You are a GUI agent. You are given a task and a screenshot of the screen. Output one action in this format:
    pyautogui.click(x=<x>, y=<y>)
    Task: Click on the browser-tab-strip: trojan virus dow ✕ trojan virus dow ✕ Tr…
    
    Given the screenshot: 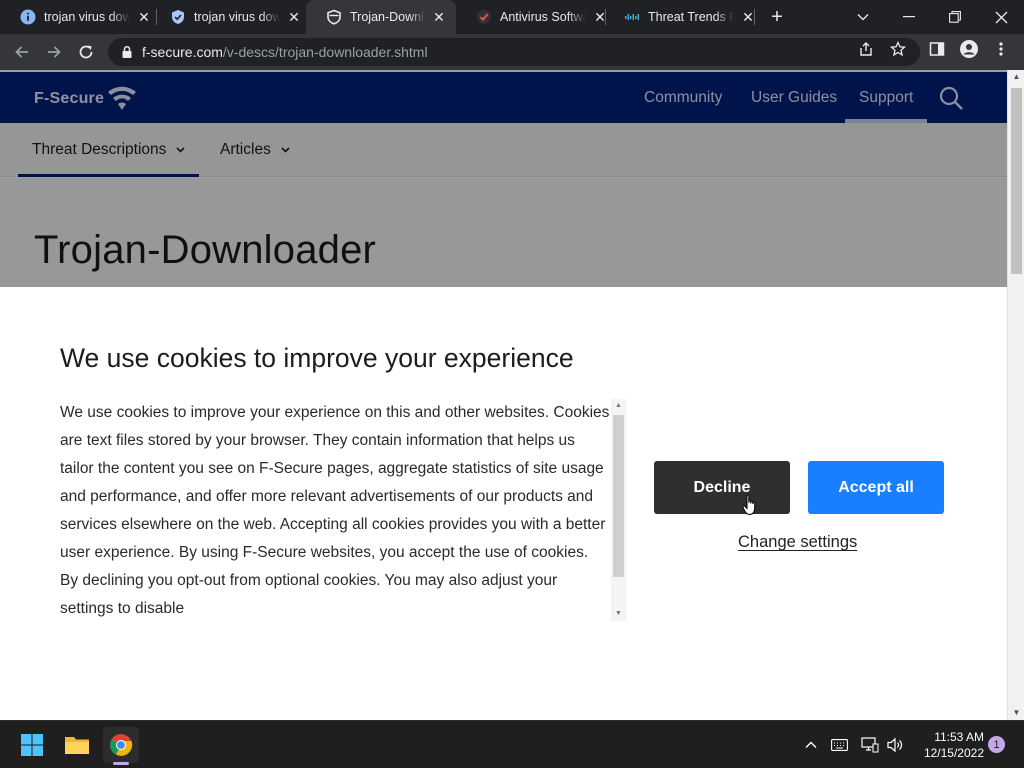 What is the action you would take?
    pyautogui.click(x=512, y=17)
    